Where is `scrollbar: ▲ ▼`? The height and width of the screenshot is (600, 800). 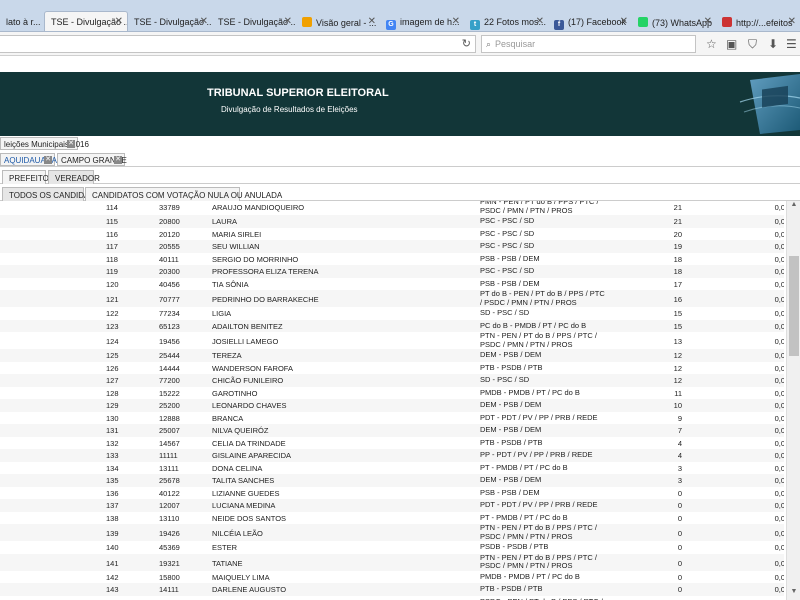 scrollbar: ▲ ▼ is located at coordinates (793, 400).